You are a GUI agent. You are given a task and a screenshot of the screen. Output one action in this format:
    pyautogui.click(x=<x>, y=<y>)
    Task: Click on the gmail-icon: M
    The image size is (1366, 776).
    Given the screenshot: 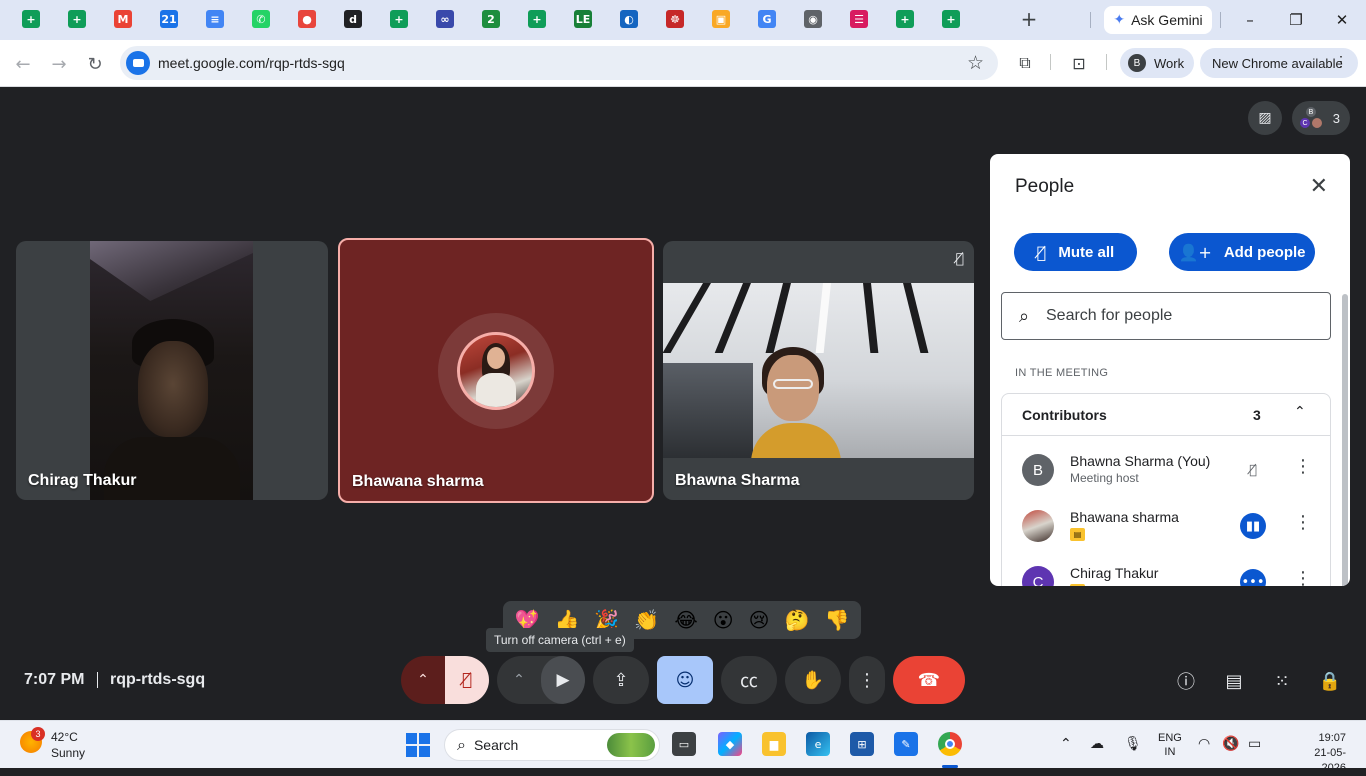 What is the action you would take?
    pyautogui.click(x=123, y=19)
    